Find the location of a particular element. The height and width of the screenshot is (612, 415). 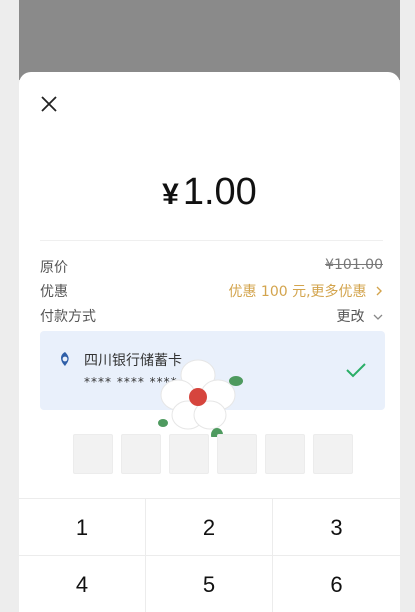

discount-link: 优惠 100 元,更多优惠 is located at coordinates (305, 291).